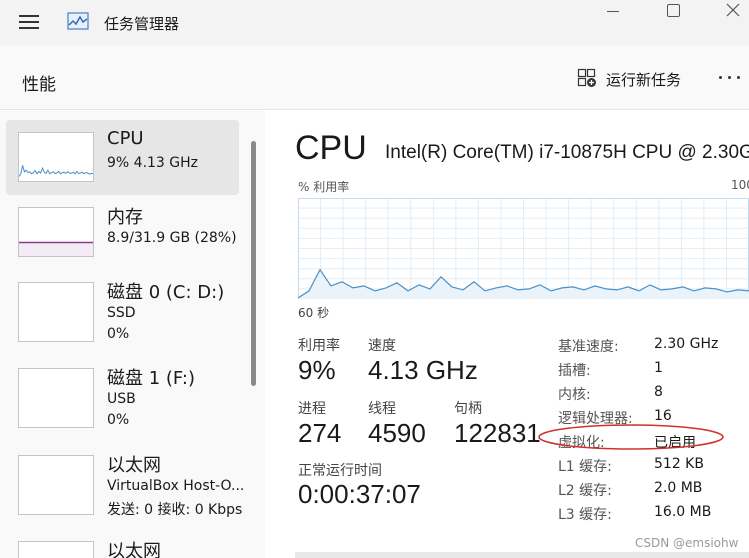 The height and width of the screenshot is (558, 749). I want to click on memory-thumbnail-graph, so click(56, 232).